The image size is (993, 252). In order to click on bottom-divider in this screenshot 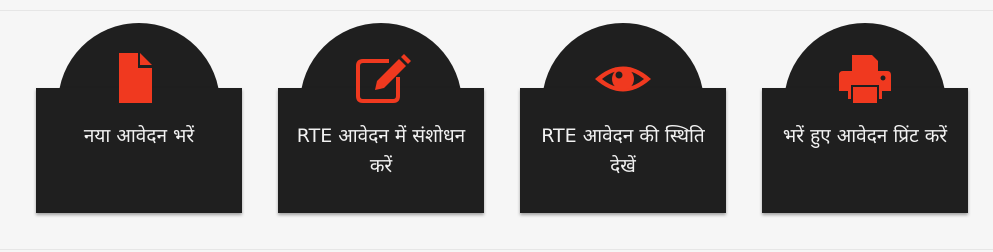, I will do `click(496, 249)`.